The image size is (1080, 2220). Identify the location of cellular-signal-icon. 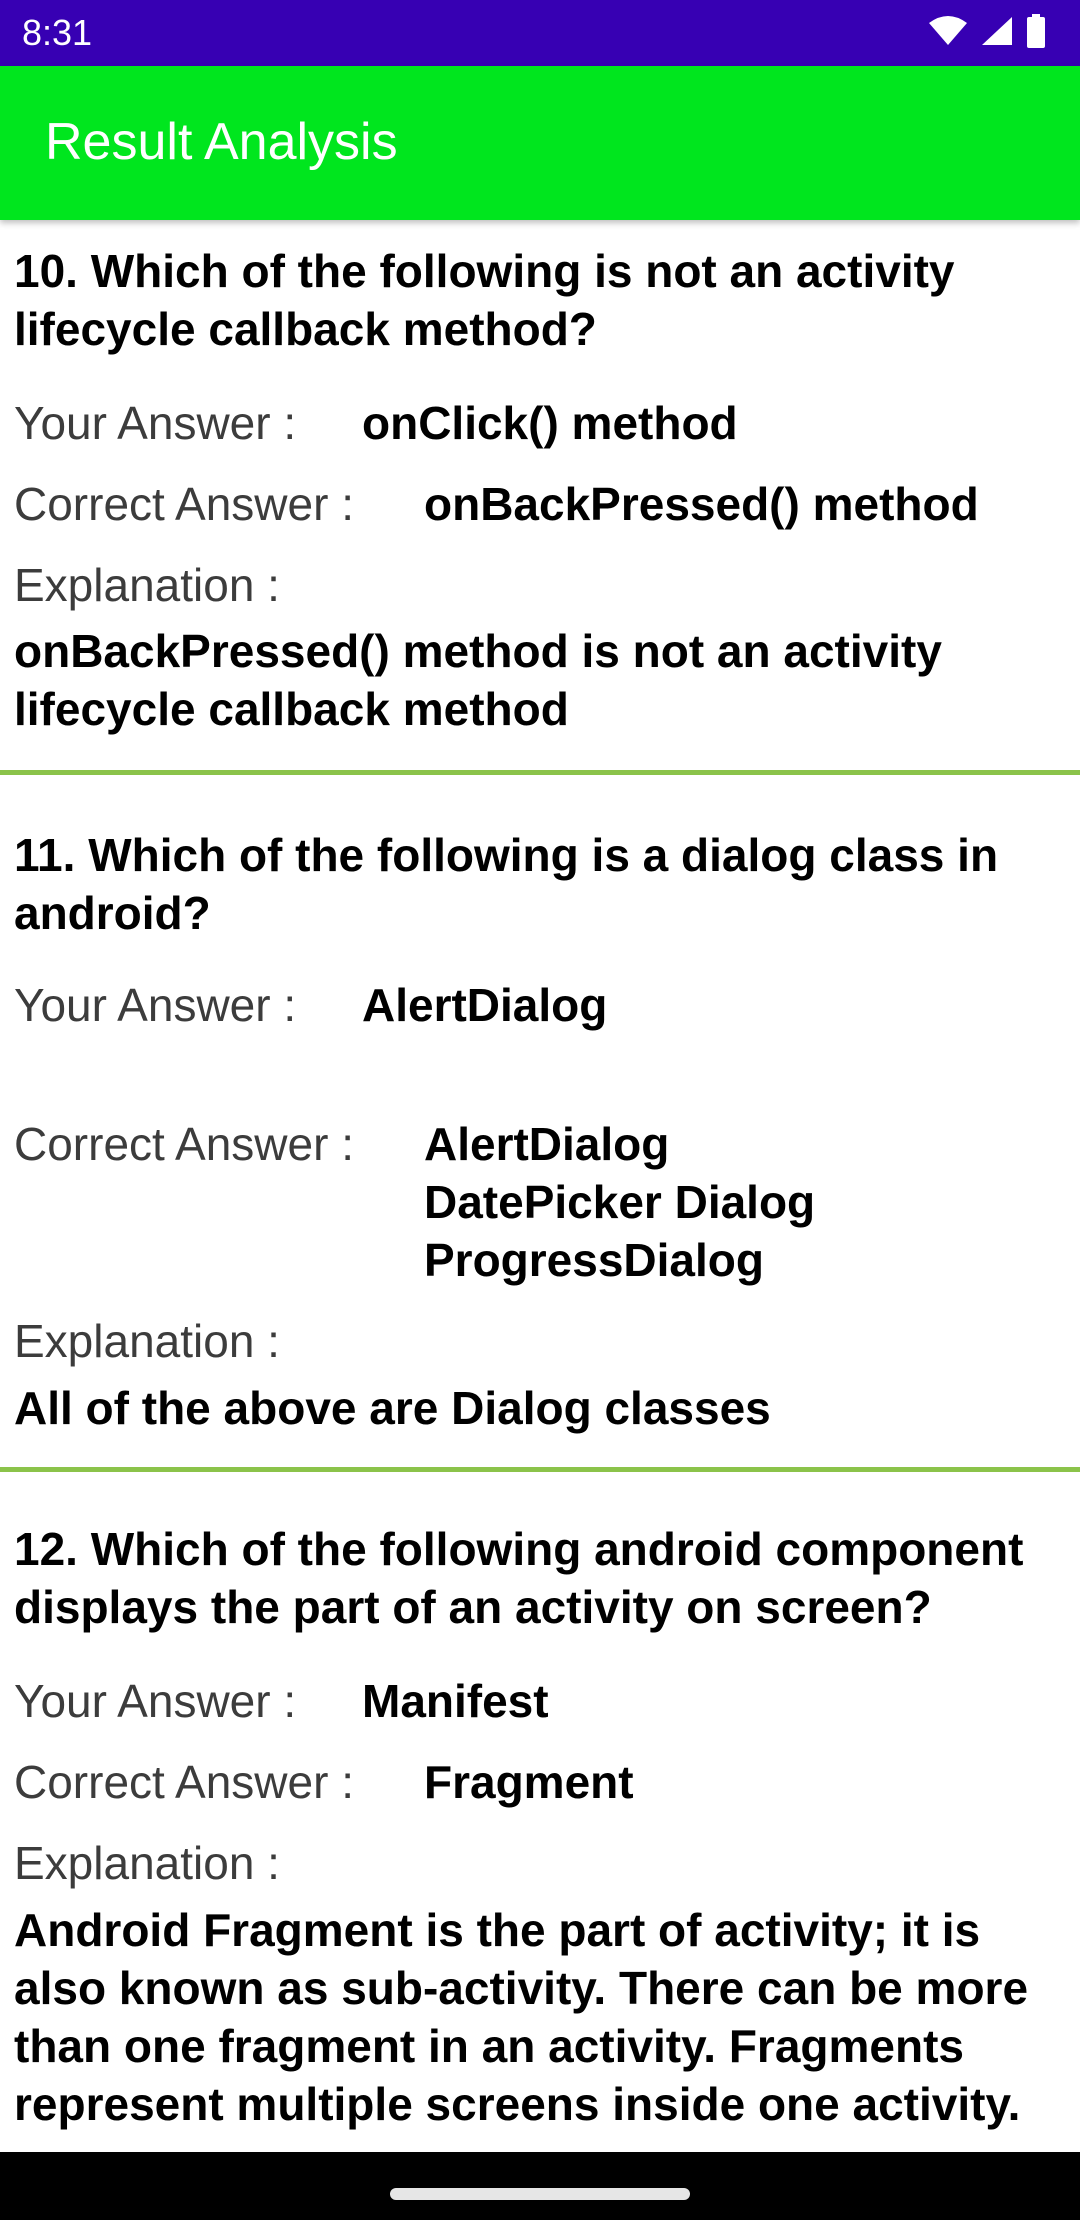
(997, 33).